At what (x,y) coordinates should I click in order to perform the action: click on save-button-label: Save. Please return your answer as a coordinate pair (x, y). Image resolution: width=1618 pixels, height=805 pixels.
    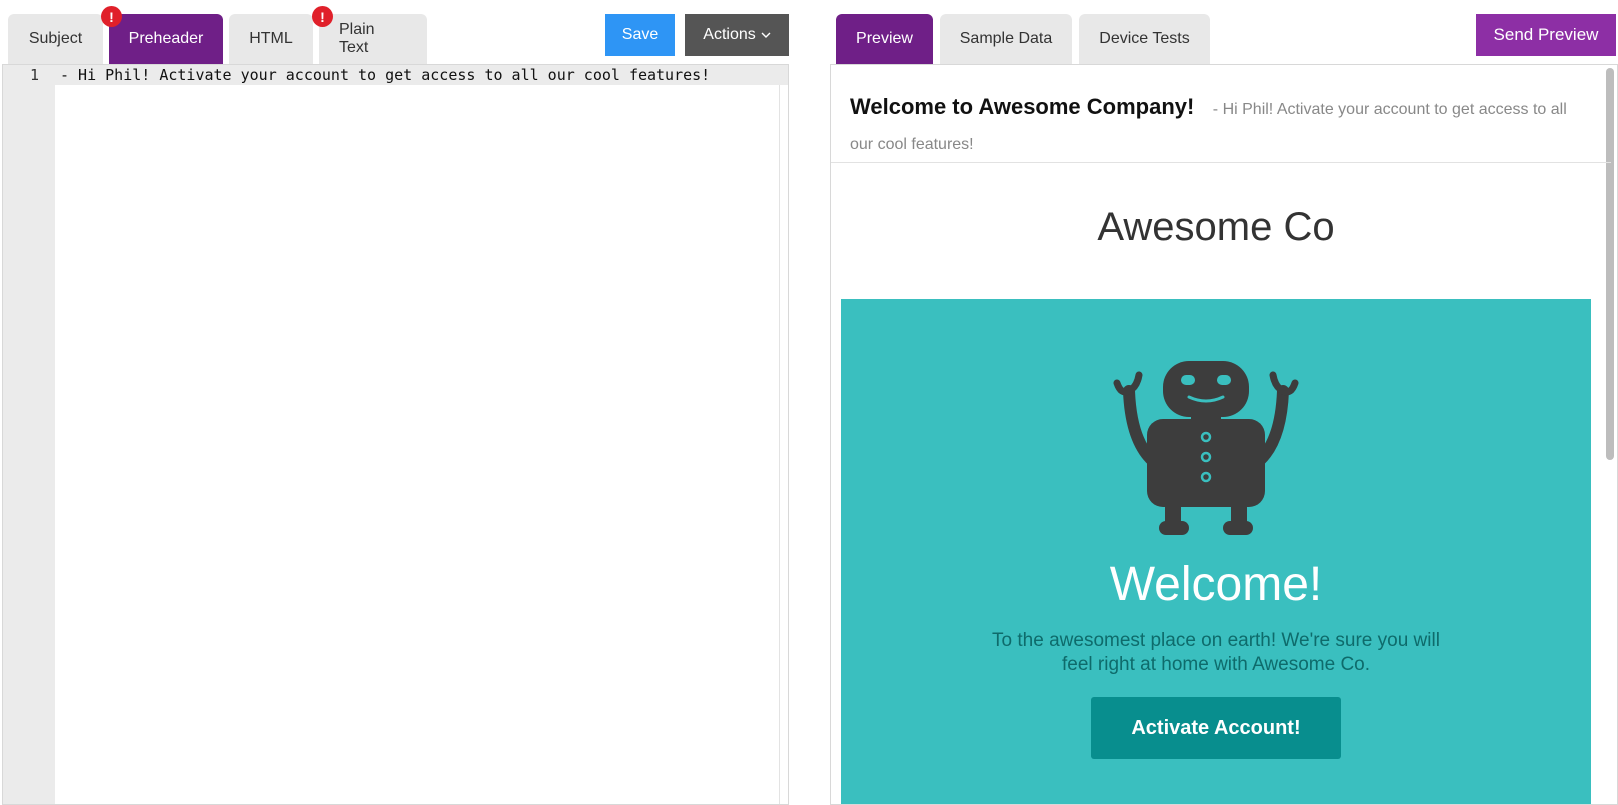
    Looking at the image, I should click on (640, 34).